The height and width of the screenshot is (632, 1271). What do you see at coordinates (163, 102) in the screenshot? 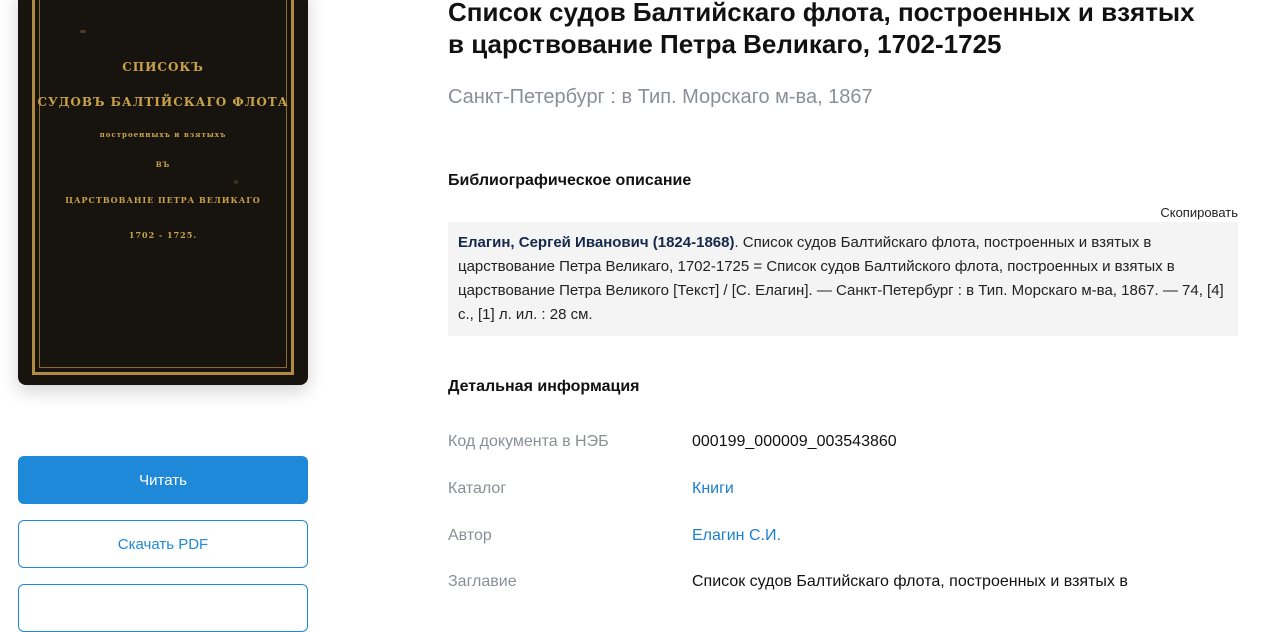
I see `cover-text-line: СУДОВЪ БАЛТІЙСКАГО ФЛОТА` at bounding box center [163, 102].